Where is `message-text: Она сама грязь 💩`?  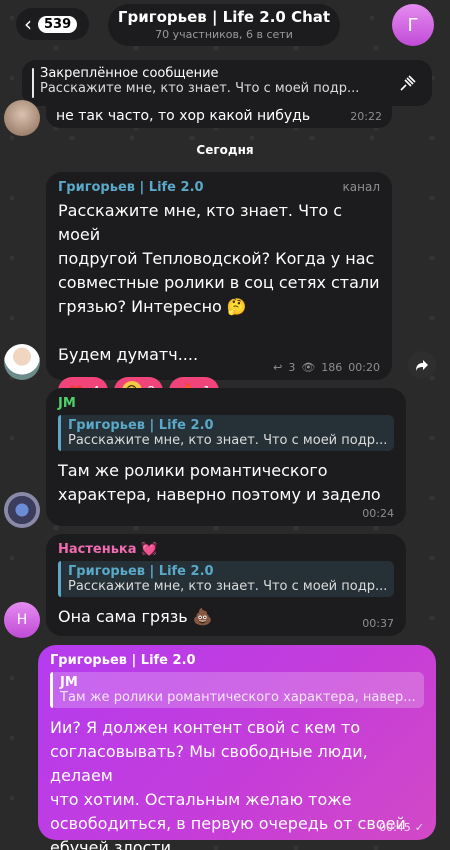
message-text: Она сама грязь 💩 is located at coordinates (135, 616).